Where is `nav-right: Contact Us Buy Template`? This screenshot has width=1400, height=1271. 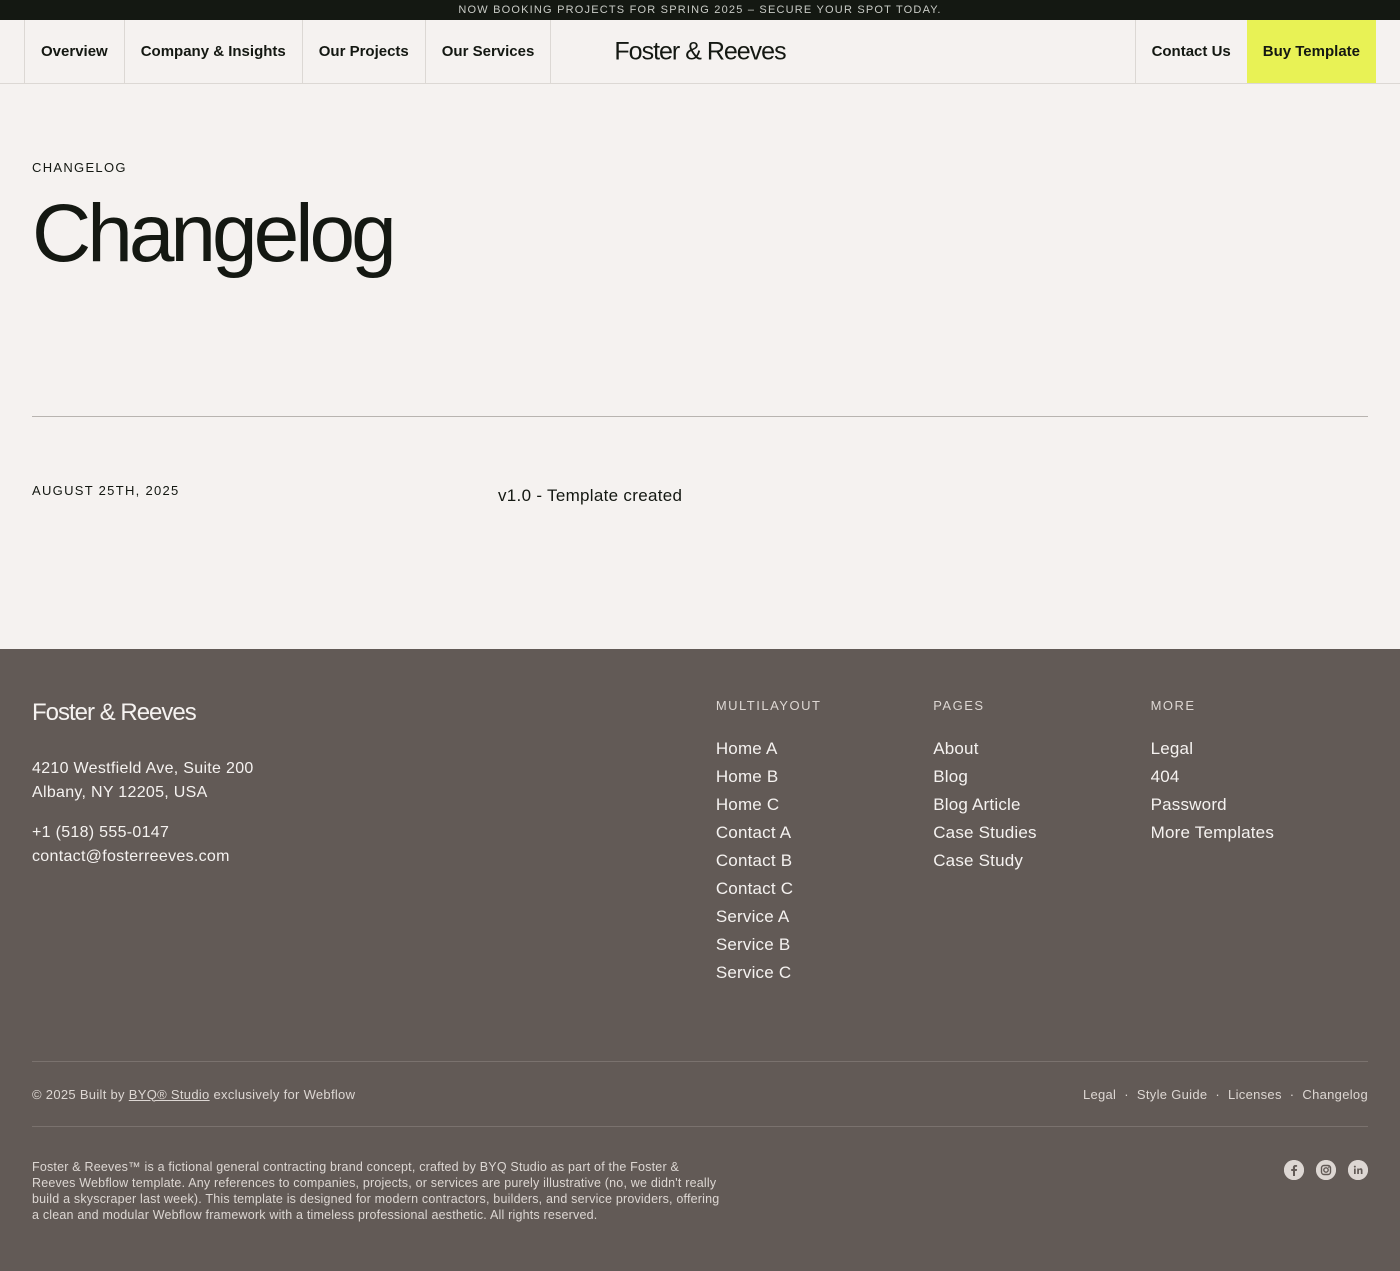 nav-right: Contact Us Buy Template is located at coordinates (1255, 51).